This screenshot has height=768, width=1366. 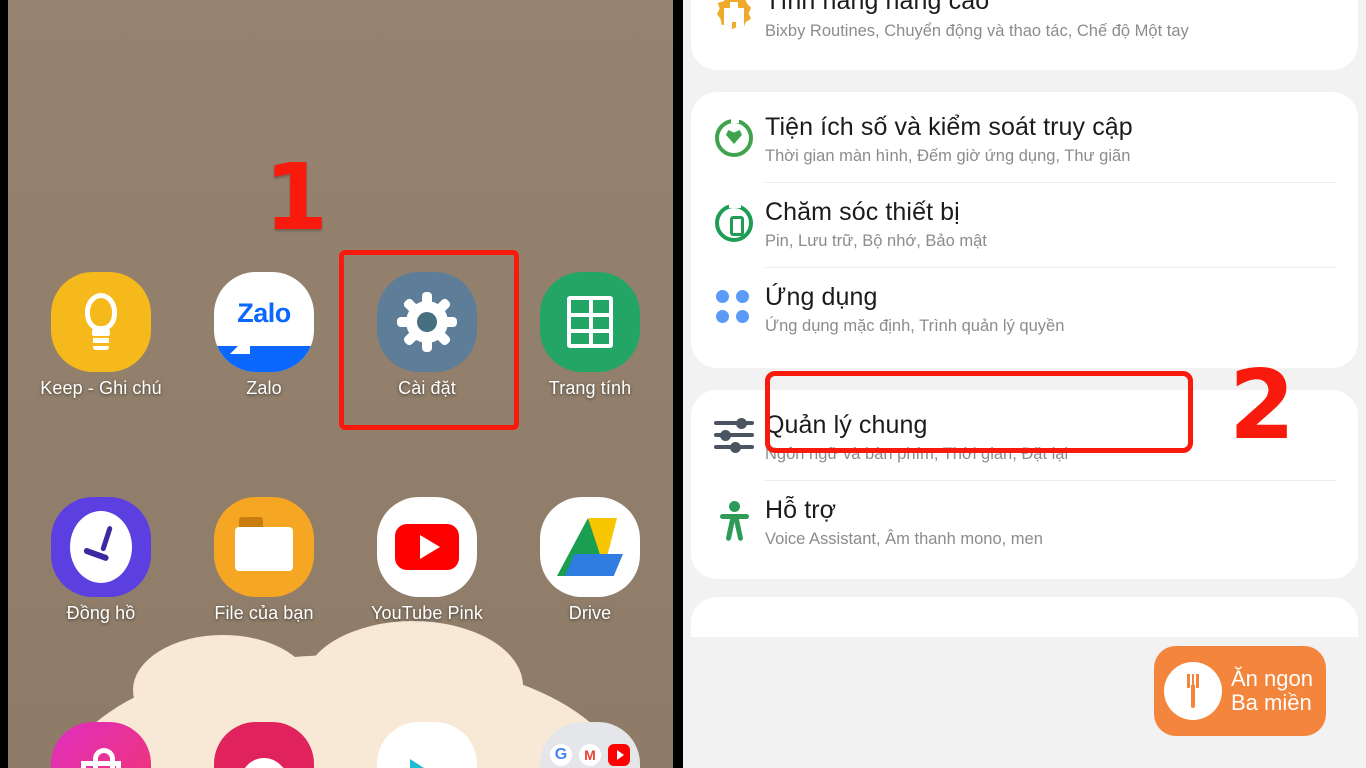 I want to click on highlight-box-settings-app, so click(x=429, y=340).